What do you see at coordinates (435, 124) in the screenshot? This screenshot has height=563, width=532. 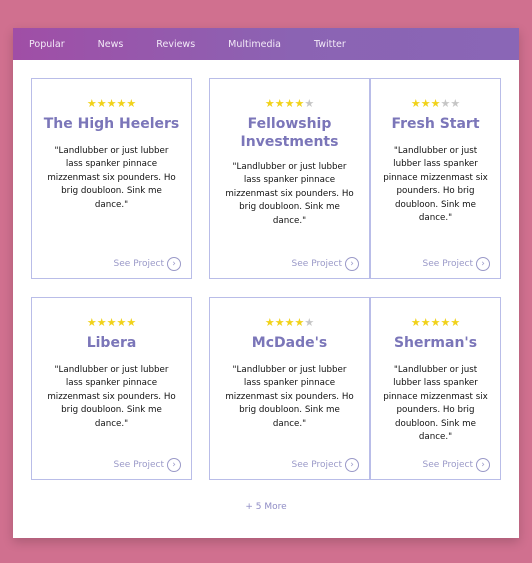 I see `project-title: Fresh Start` at bounding box center [435, 124].